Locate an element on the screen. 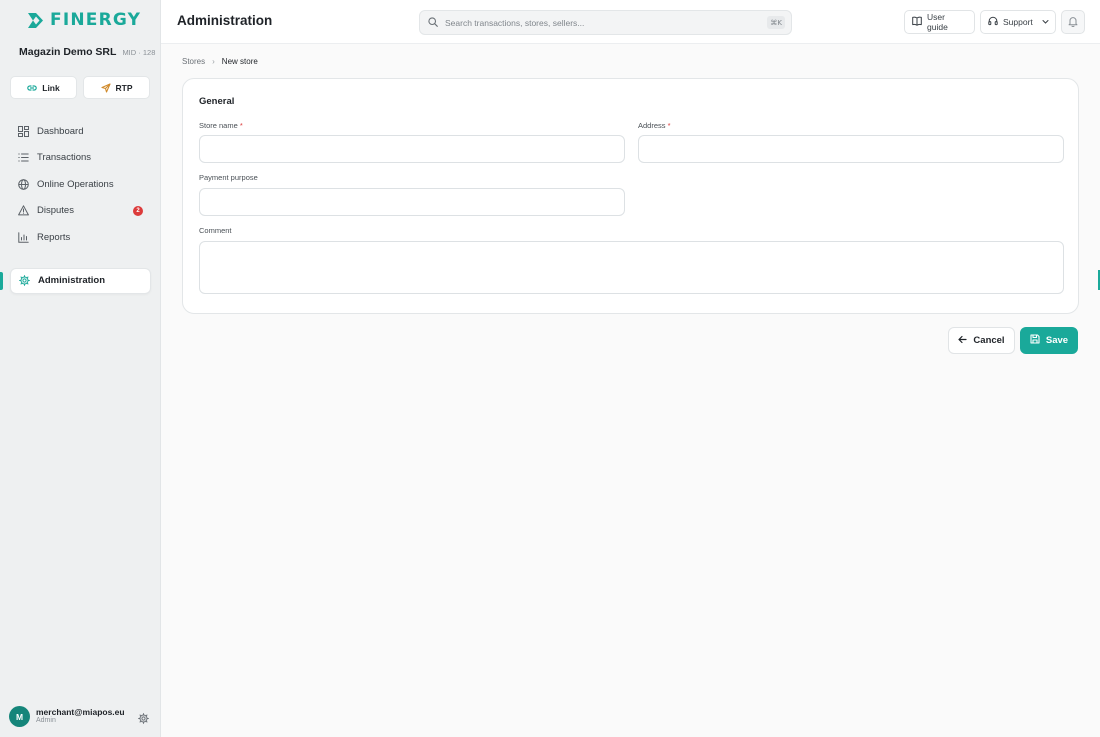 This screenshot has width=1100, height=737. top-bar: Administration ⌘K User guide is located at coordinates (630, 22).